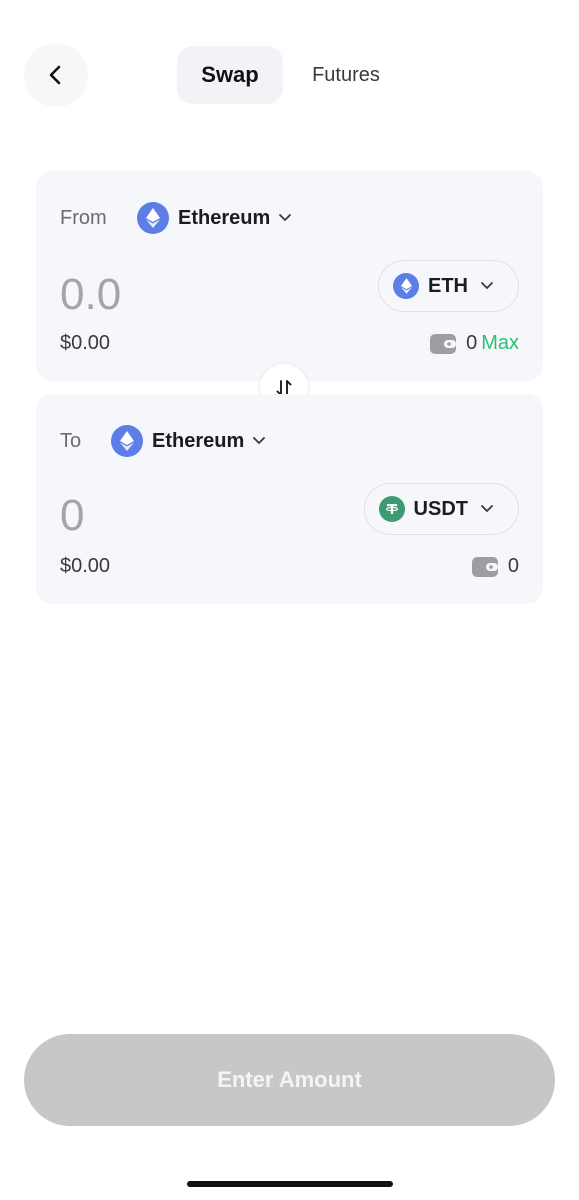 Image resolution: width=579 pixels, height=1200 pixels. I want to click on max-button: Max, so click(500, 343).